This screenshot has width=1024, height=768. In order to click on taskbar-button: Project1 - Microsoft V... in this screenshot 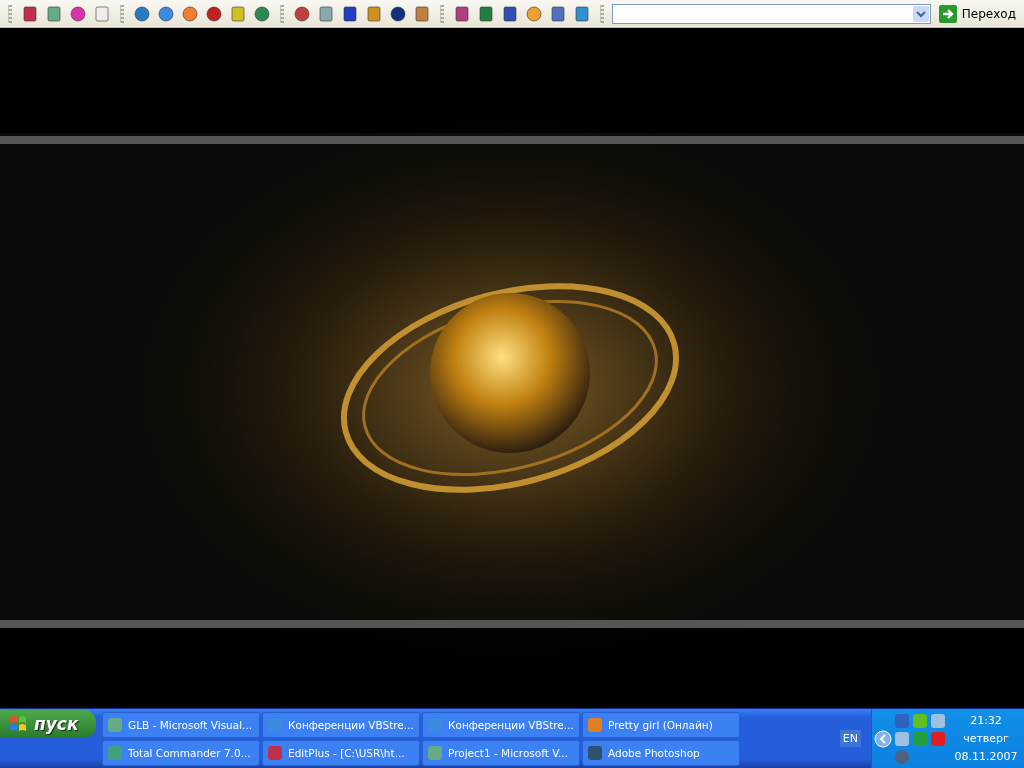, I will do `click(501, 752)`.